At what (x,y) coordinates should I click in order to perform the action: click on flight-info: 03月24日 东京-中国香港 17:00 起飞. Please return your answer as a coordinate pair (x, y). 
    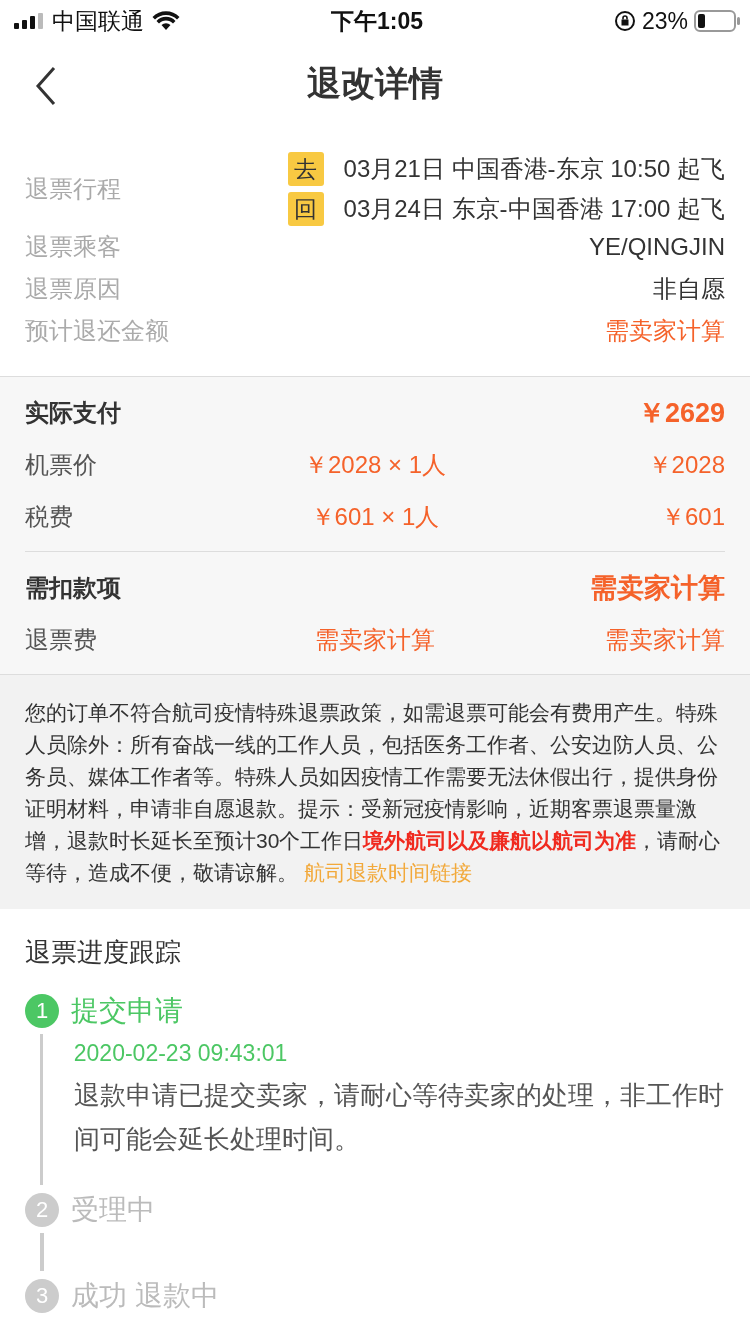
    Looking at the image, I should click on (534, 209).